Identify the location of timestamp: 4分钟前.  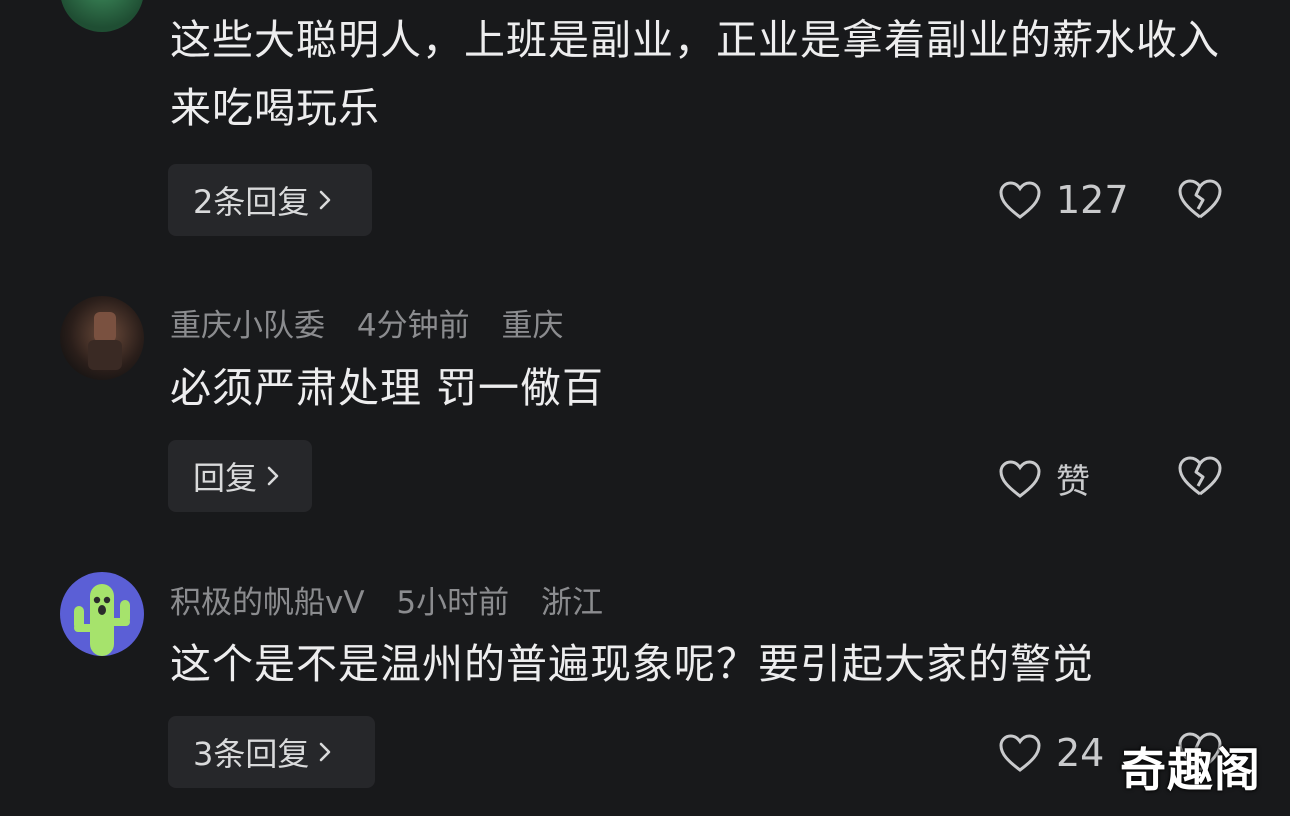
(413, 326).